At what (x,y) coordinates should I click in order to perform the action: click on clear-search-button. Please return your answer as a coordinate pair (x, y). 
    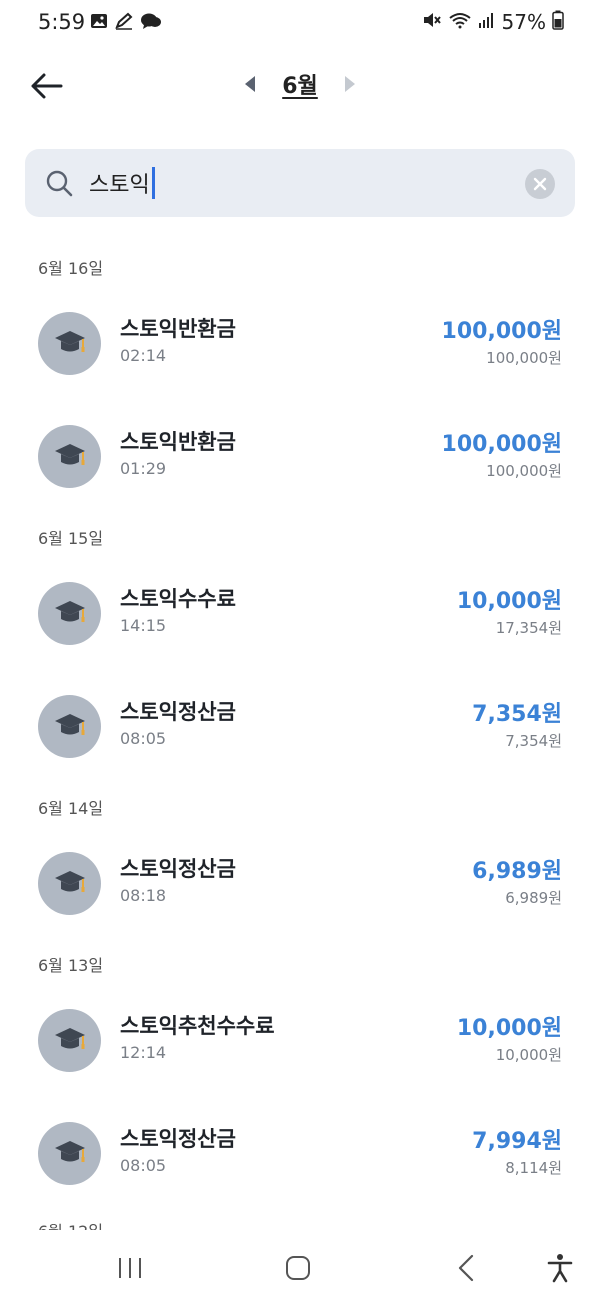
    Looking at the image, I should click on (540, 184).